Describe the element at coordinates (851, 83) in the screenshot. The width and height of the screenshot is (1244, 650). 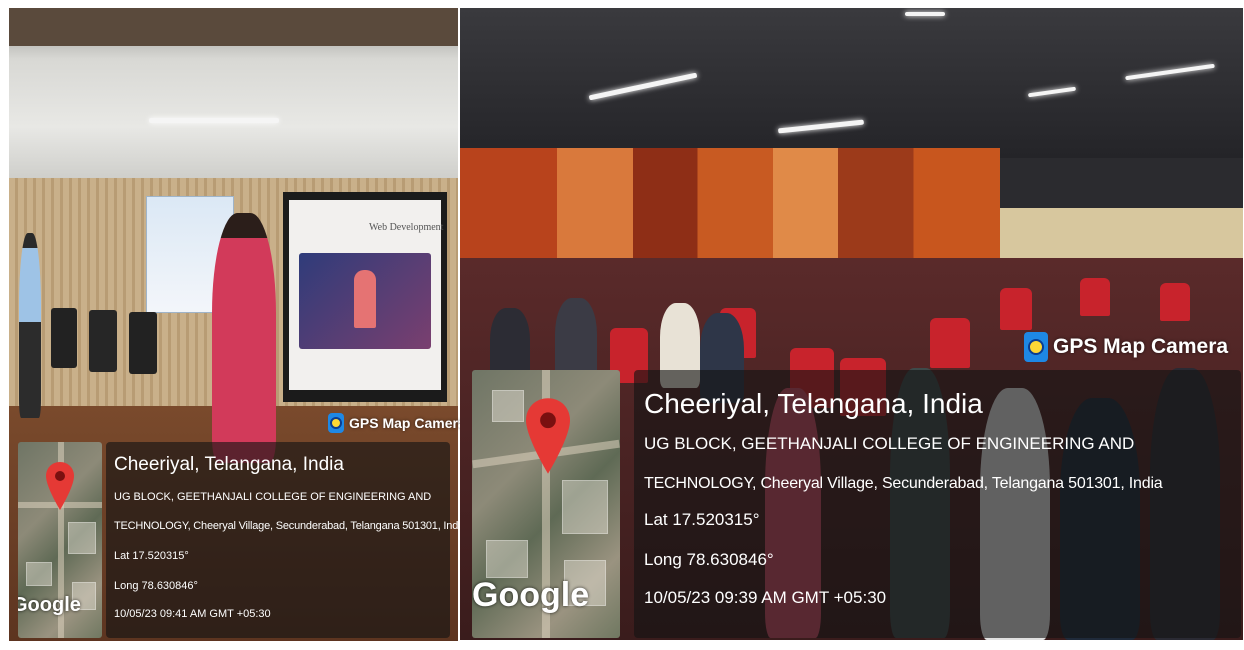
I see `ceiling` at that location.